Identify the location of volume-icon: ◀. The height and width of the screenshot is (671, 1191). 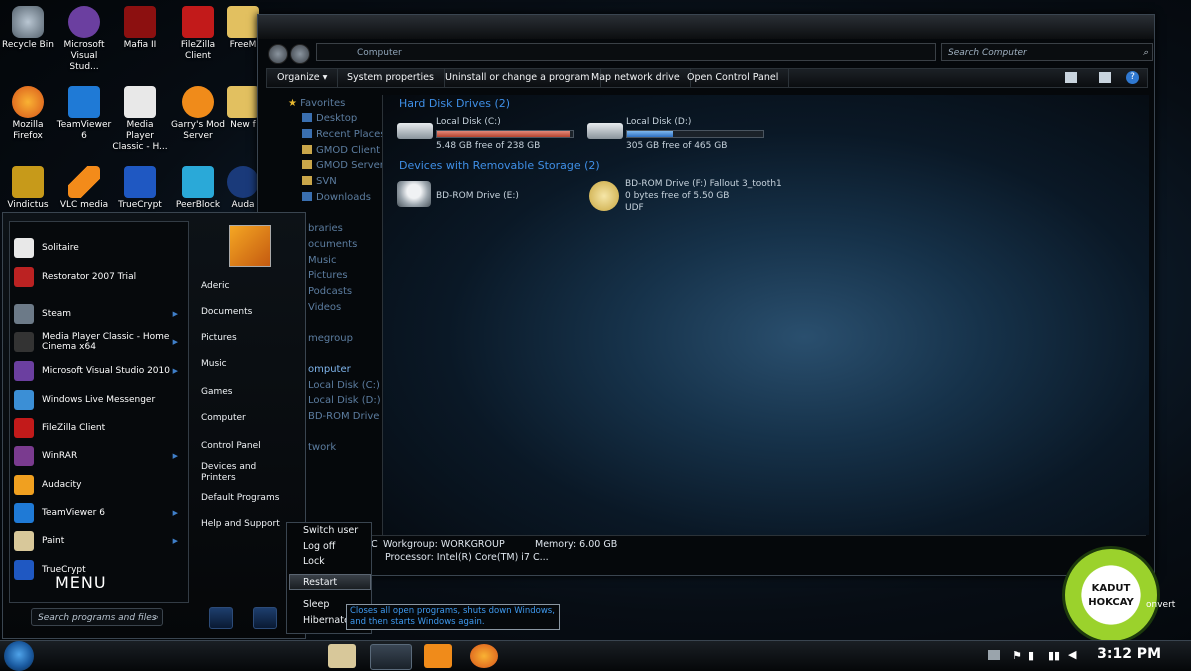
(1072, 654).